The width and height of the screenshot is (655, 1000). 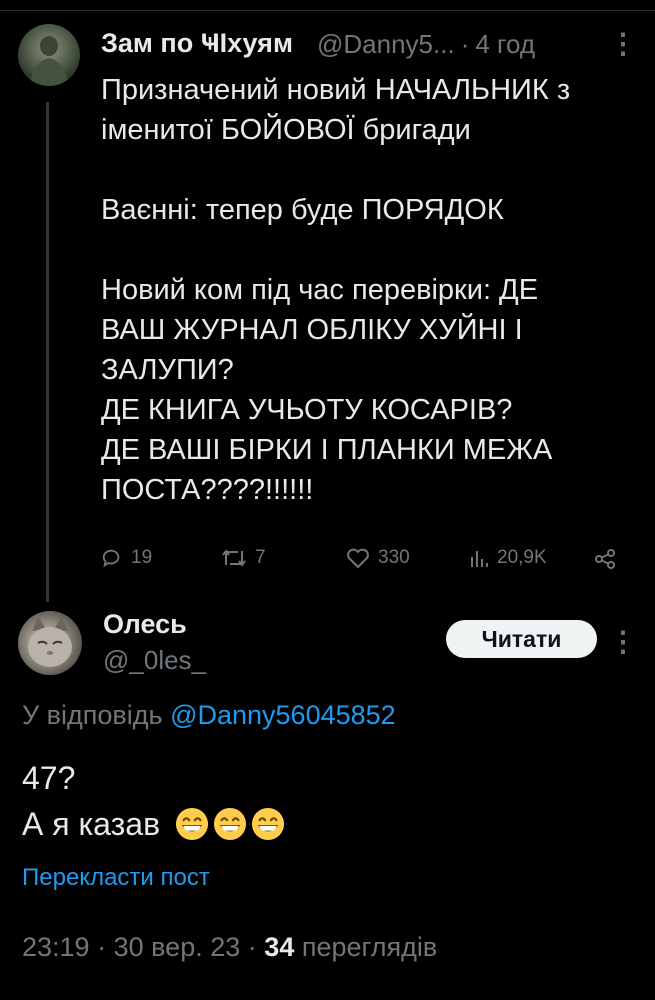 What do you see at coordinates (369, 947) in the screenshot?
I see `post-views-label: переглядів` at bounding box center [369, 947].